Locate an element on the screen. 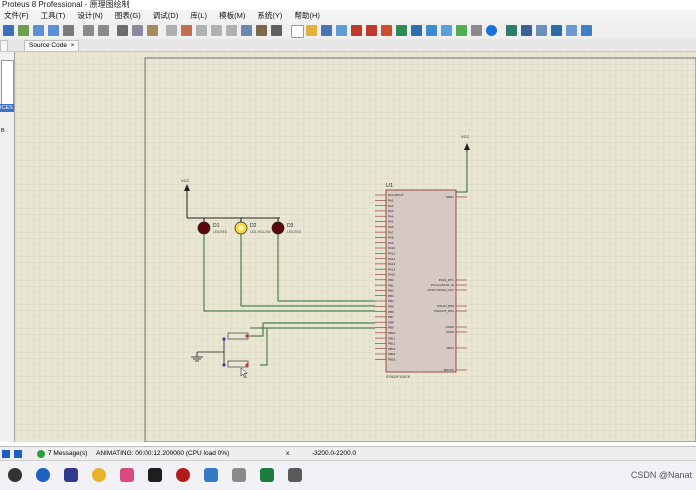  chat-icon is located at coordinates (239, 475).